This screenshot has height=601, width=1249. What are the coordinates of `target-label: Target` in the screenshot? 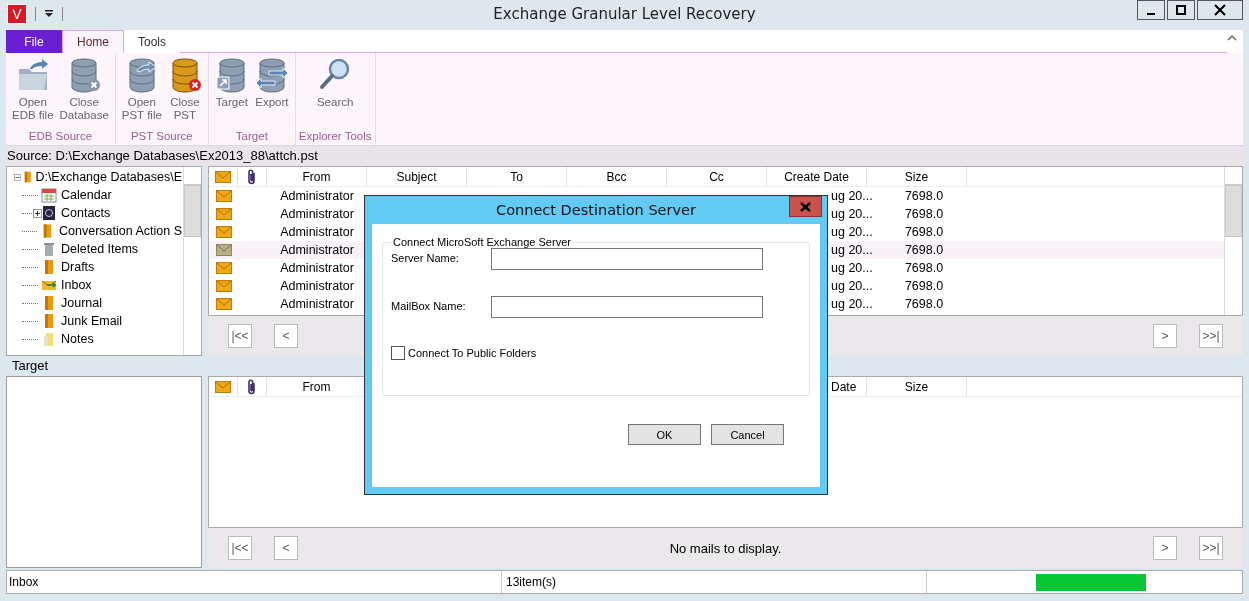 It's located at (30, 365).